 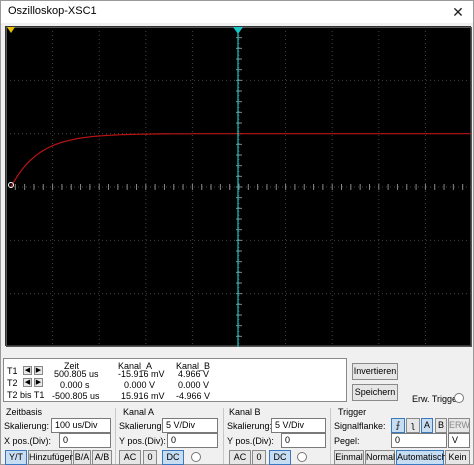 What do you see at coordinates (298, 425) in the screenshot?
I see `kanal-b-scale-field: 5 V/Div` at bounding box center [298, 425].